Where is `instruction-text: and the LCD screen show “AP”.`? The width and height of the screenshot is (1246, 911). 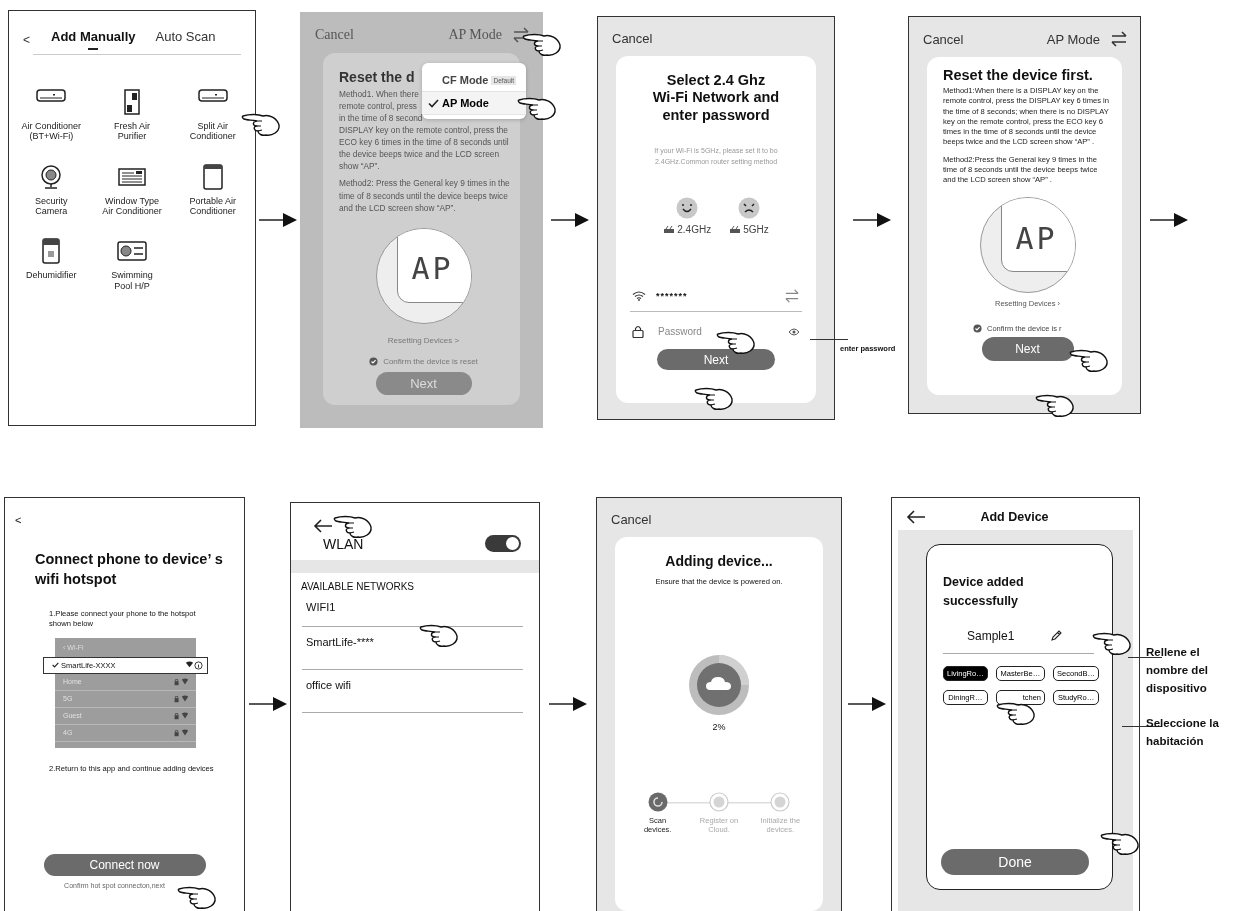 instruction-text: and the LCD screen show “AP”. is located at coordinates (397, 207).